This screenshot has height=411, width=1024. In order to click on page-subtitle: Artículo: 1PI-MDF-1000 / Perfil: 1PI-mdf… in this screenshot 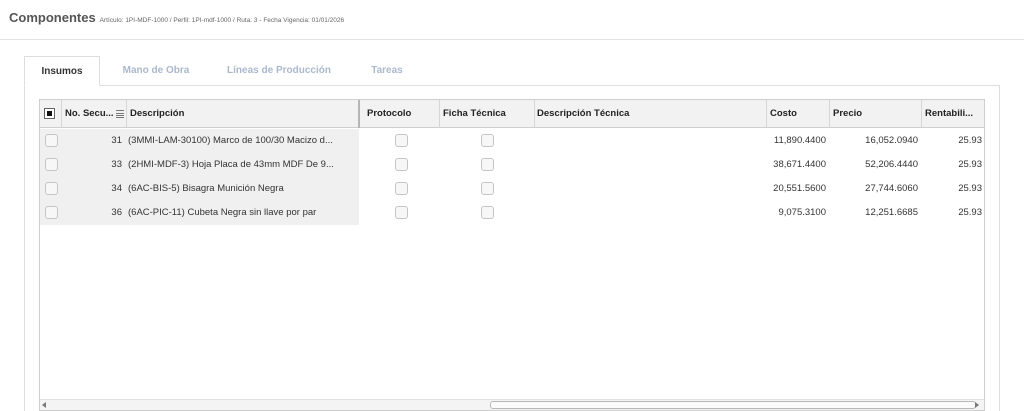, I will do `click(222, 20)`.